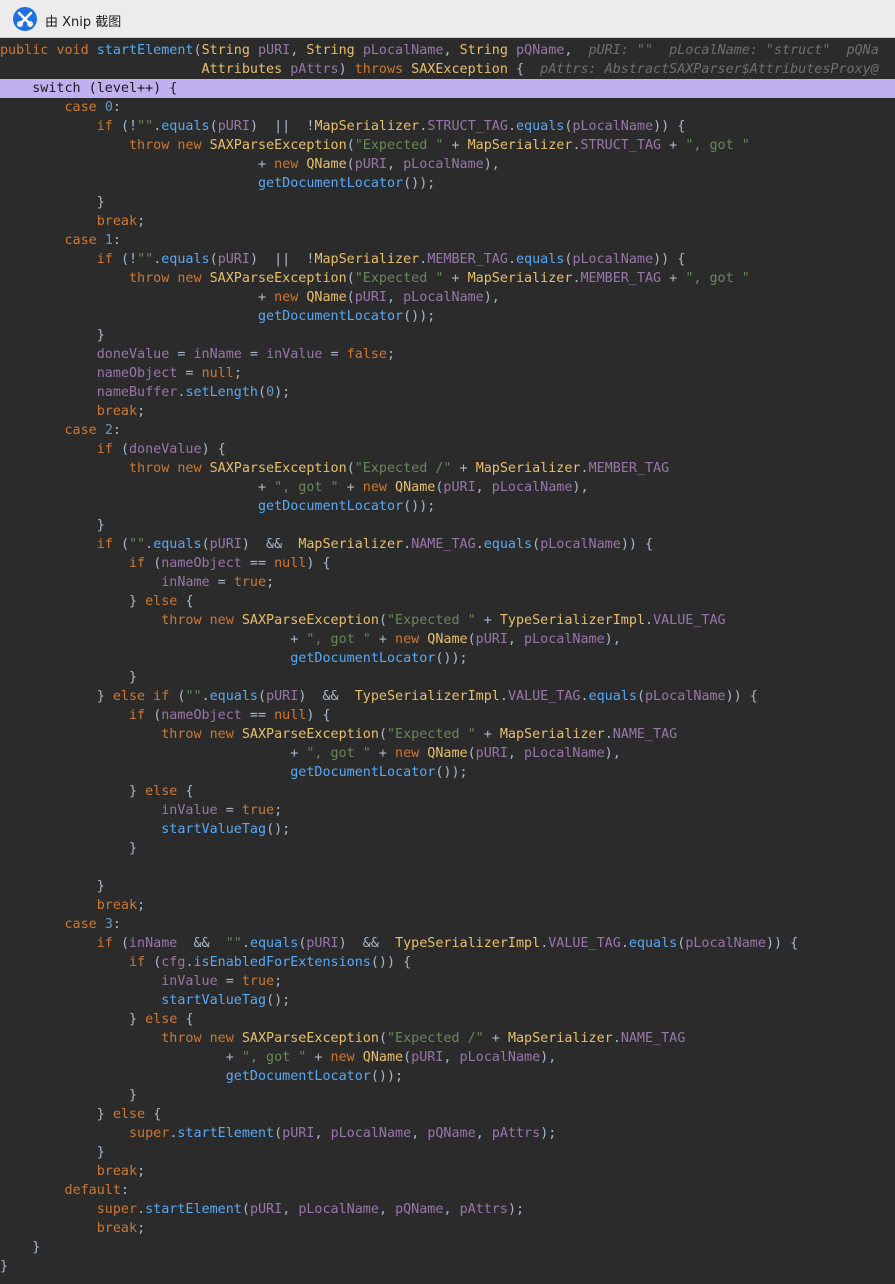 Image resolution: width=895 pixels, height=1284 pixels. Describe the element at coordinates (584, 696) in the screenshot. I see `code-token: .` at that location.